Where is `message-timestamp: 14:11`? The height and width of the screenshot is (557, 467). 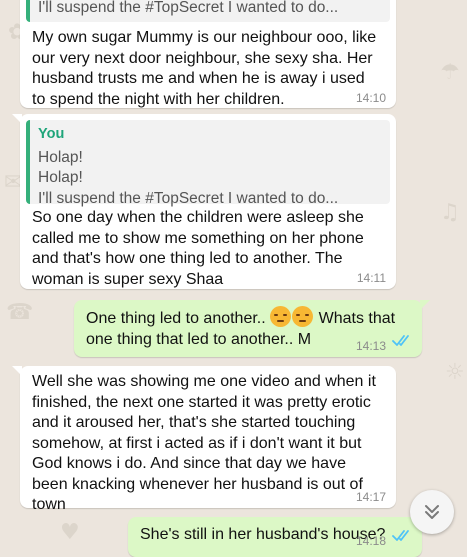
message-timestamp: 14:11 is located at coordinates (371, 278).